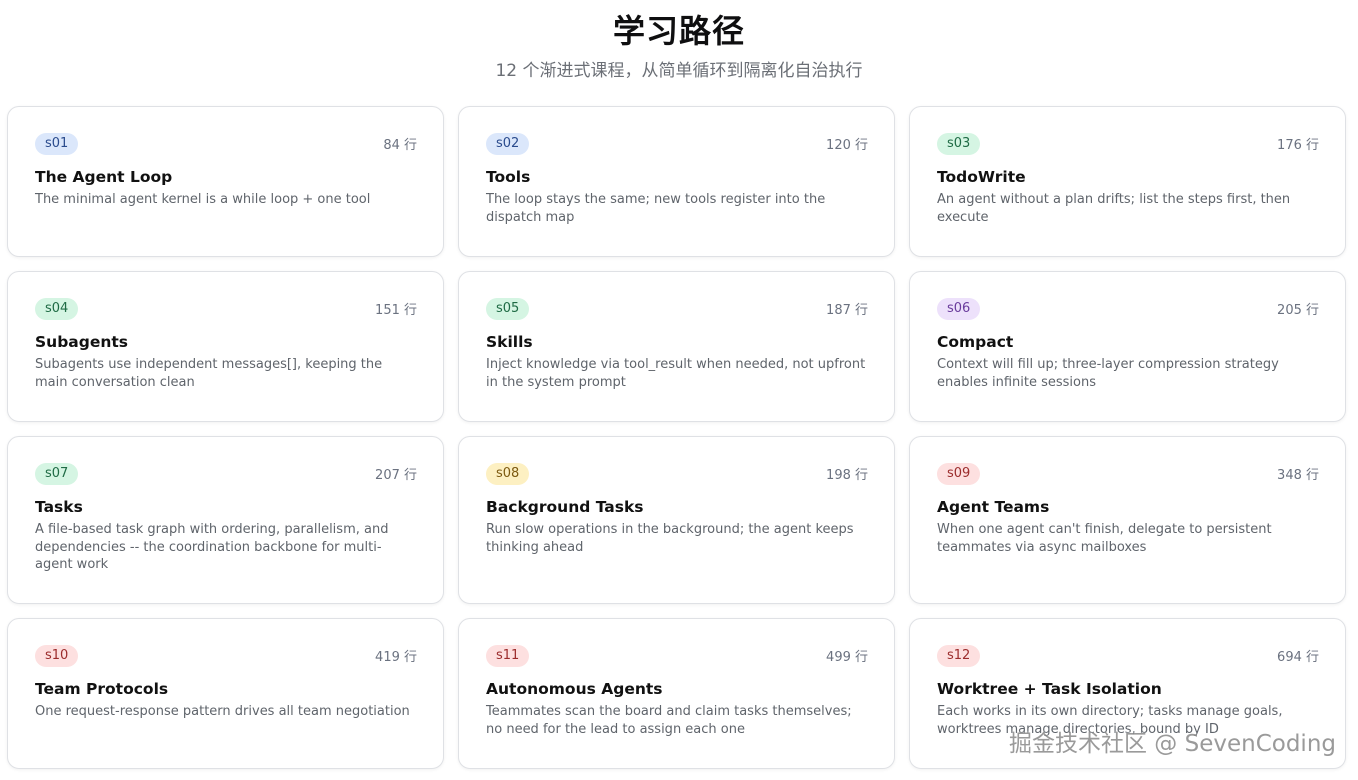  Describe the element at coordinates (574, 689) in the screenshot. I see `course-title: Autonomous Agents` at that location.